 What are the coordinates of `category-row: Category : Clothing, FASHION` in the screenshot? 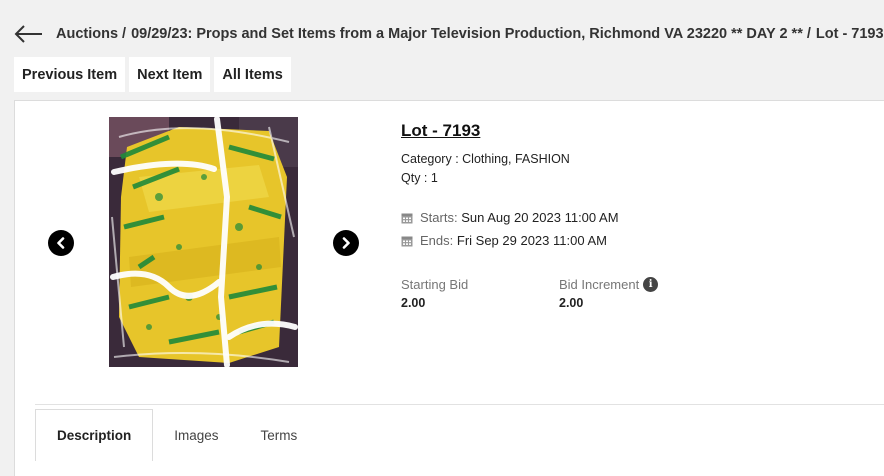 It's located at (636, 159).